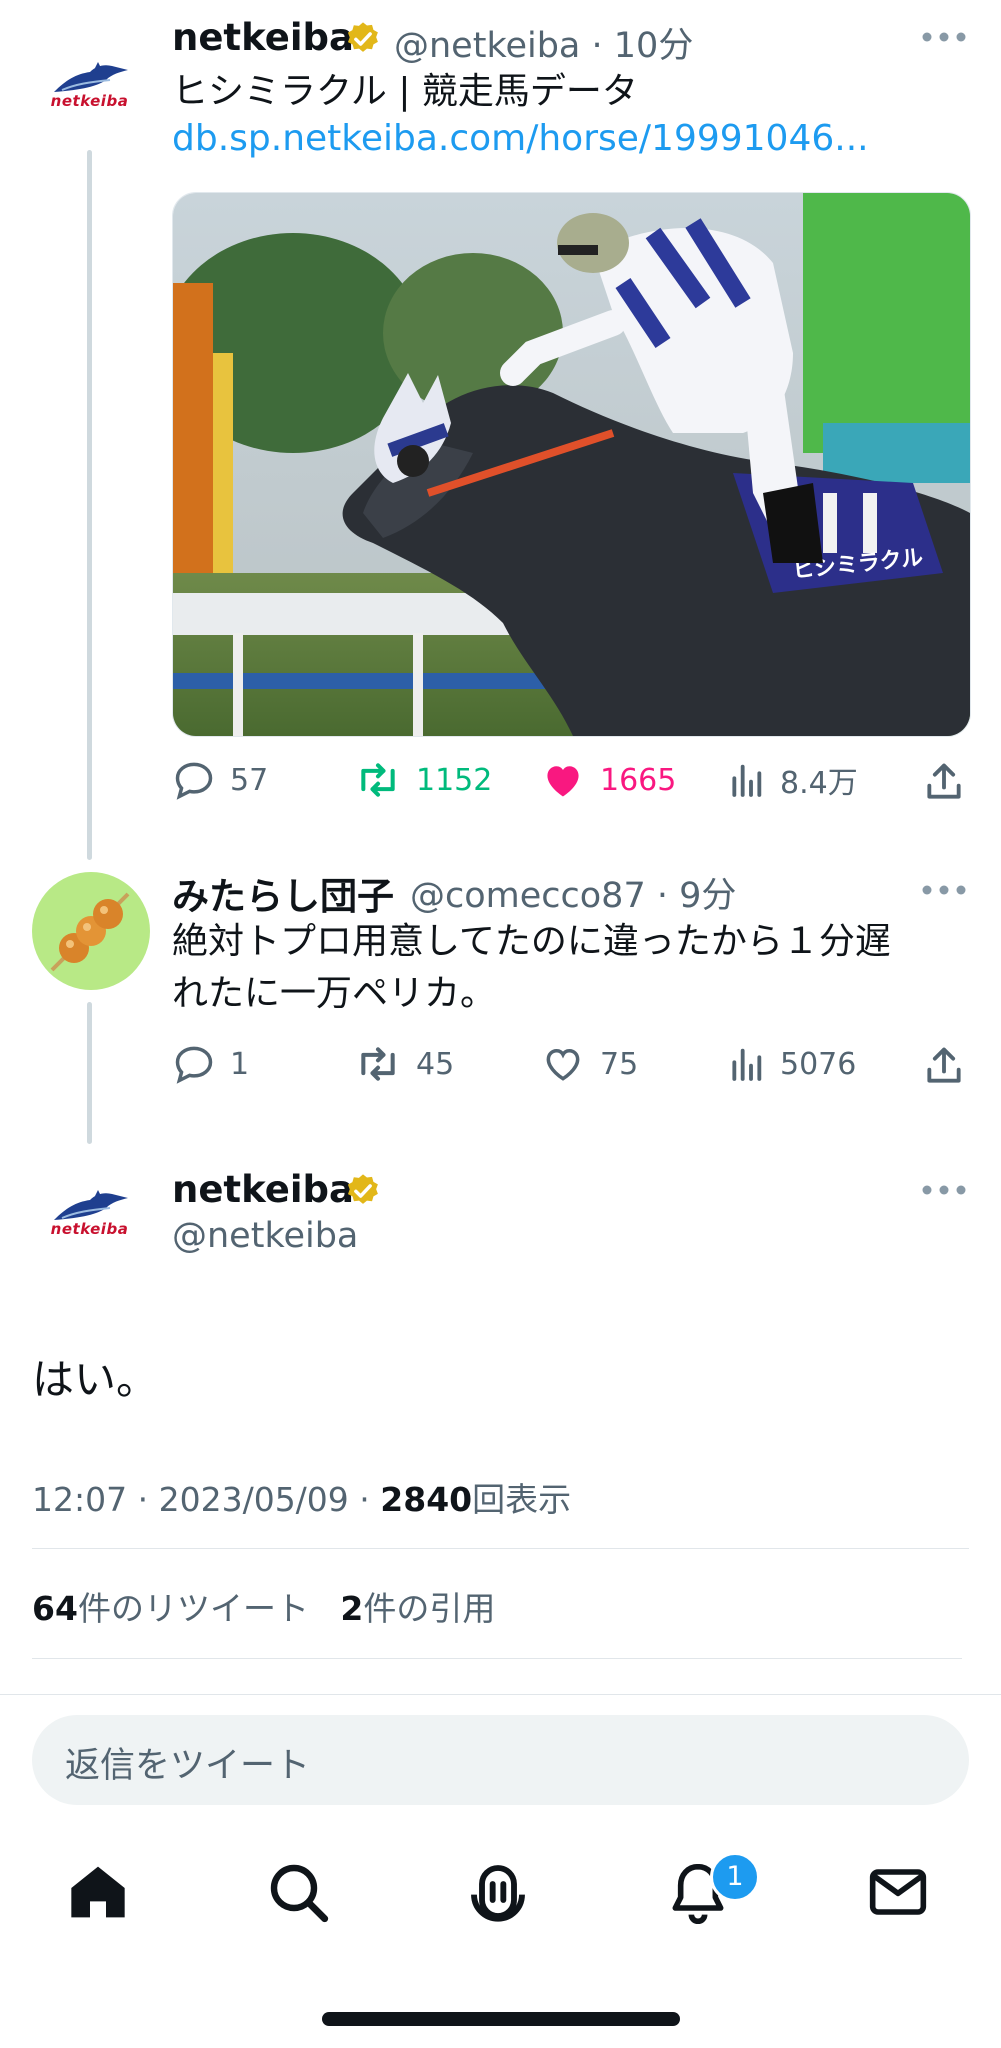  Describe the element at coordinates (707, 896) in the screenshot. I see `tweet-time: 9分` at that location.